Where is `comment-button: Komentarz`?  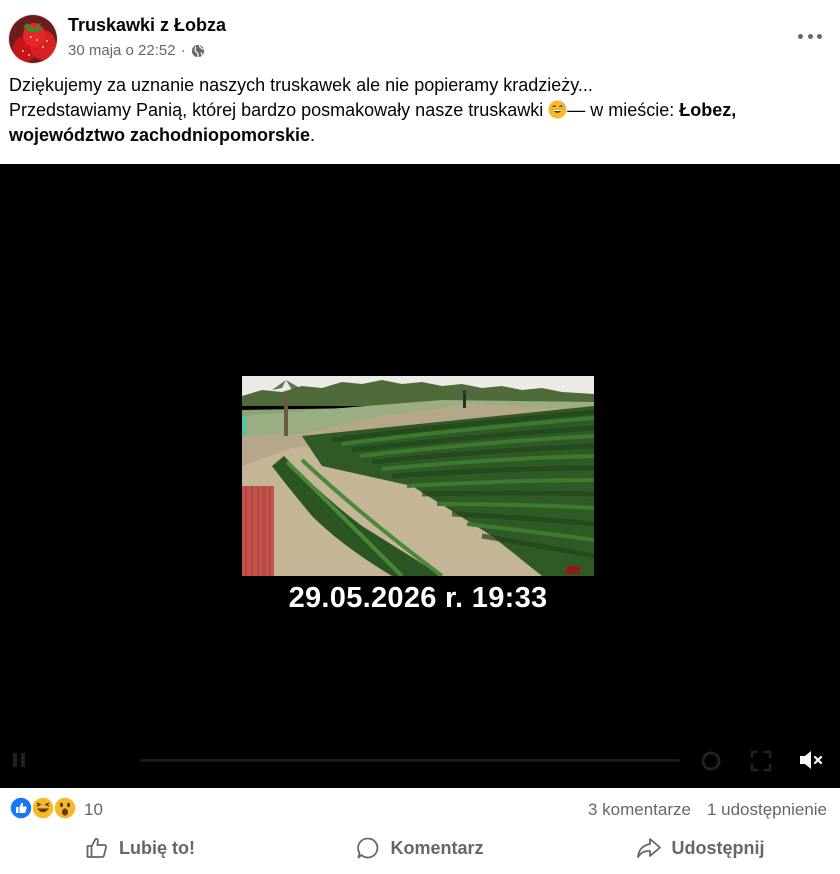
comment-button: Komentarz is located at coordinates (420, 848).